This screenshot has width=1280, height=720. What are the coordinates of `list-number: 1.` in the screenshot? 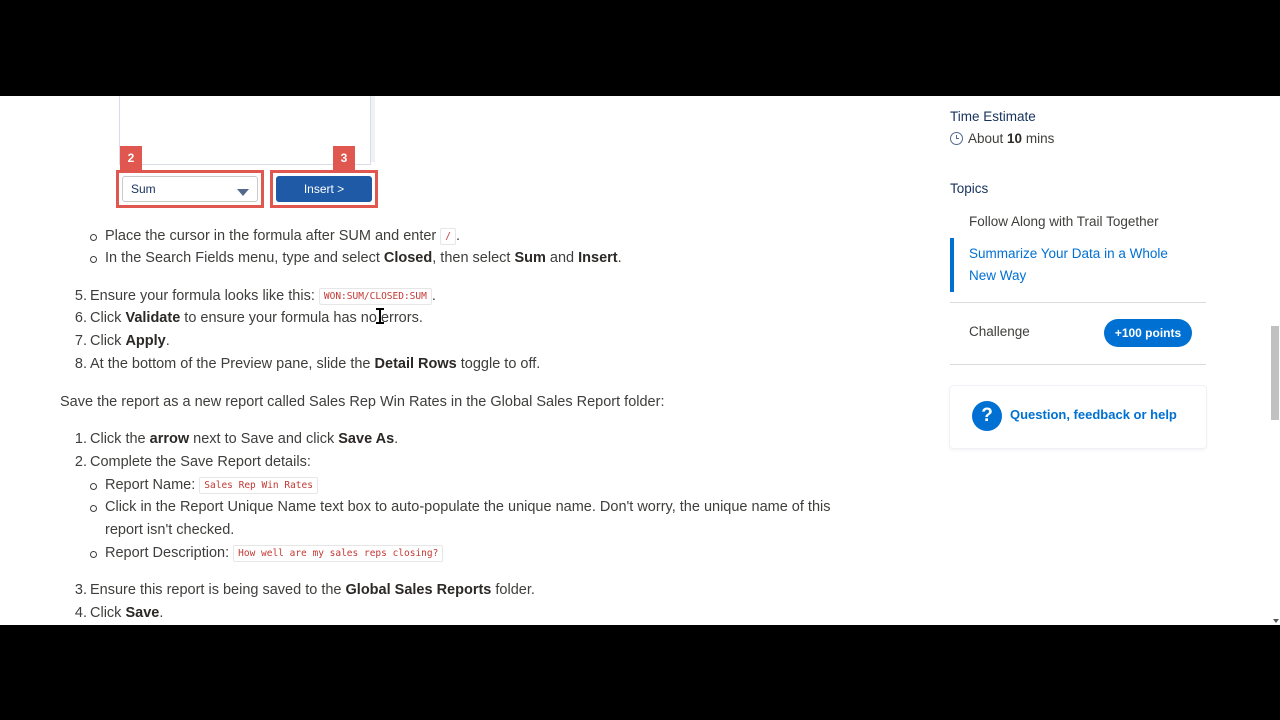 It's located at (80, 439).